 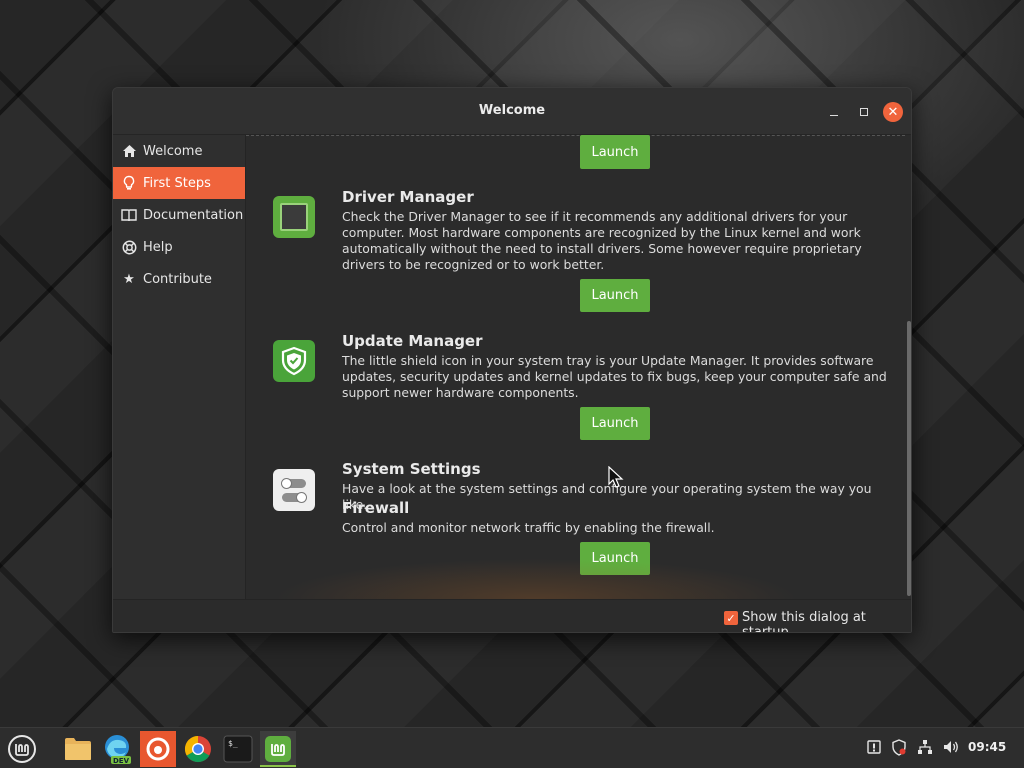 What do you see at coordinates (899, 749) in the screenshot?
I see `update-shield-icon` at bounding box center [899, 749].